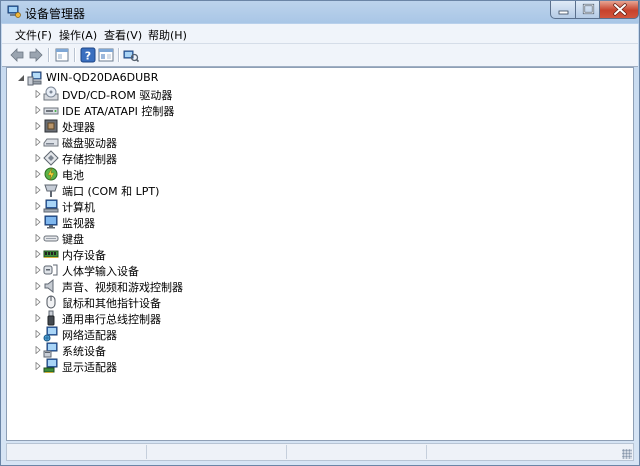  What do you see at coordinates (51, 126) in the screenshot?
I see `processor-icon` at bounding box center [51, 126].